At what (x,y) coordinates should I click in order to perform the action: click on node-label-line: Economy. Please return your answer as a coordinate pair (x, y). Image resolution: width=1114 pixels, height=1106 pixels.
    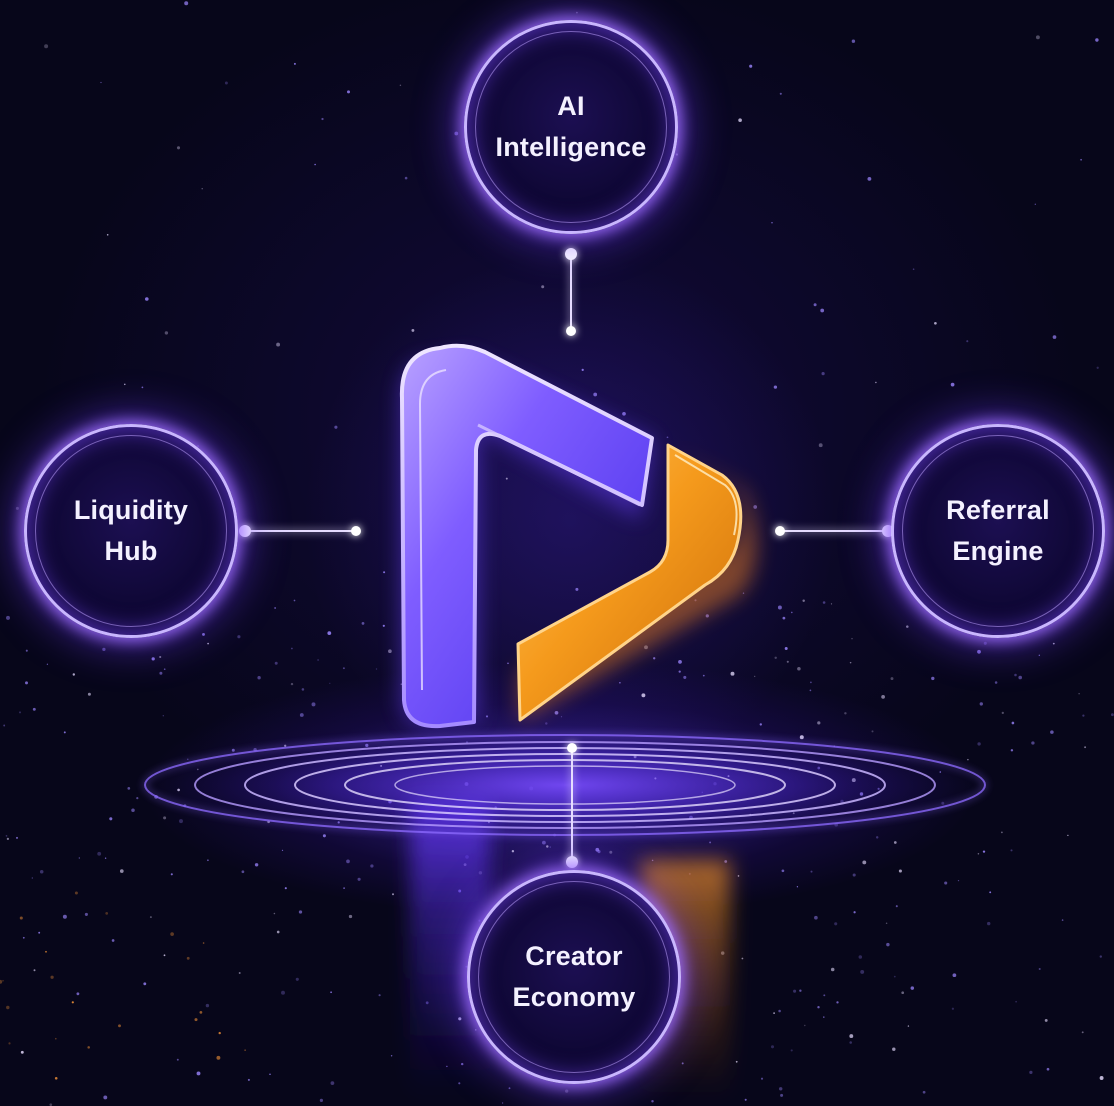
    Looking at the image, I should click on (574, 997).